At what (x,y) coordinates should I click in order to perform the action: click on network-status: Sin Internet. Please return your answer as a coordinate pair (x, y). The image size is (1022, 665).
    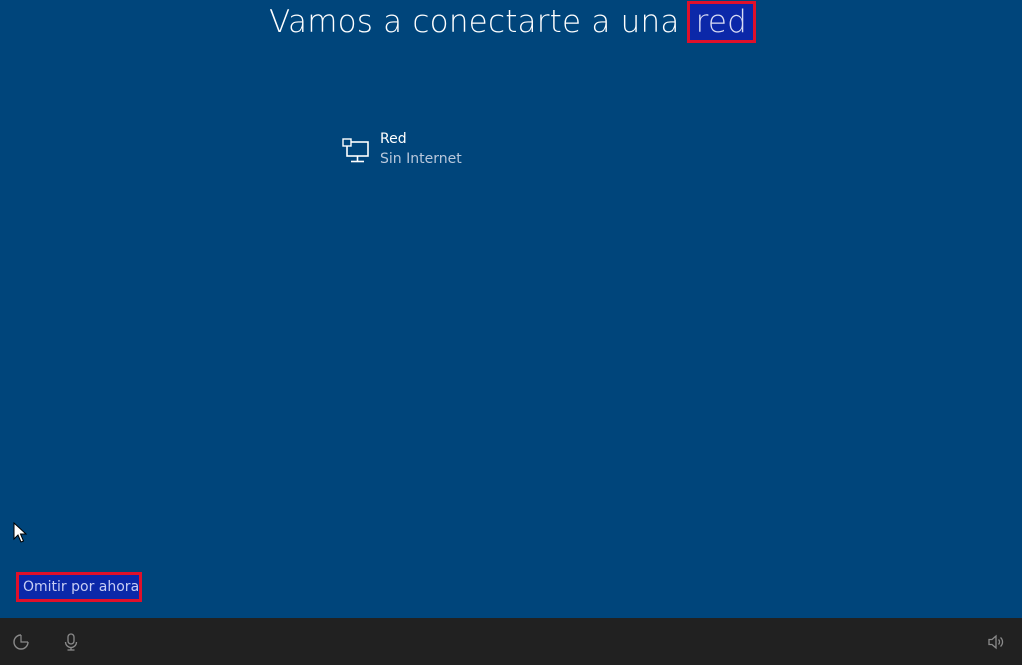
    Looking at the image, I should click on (421, 159).